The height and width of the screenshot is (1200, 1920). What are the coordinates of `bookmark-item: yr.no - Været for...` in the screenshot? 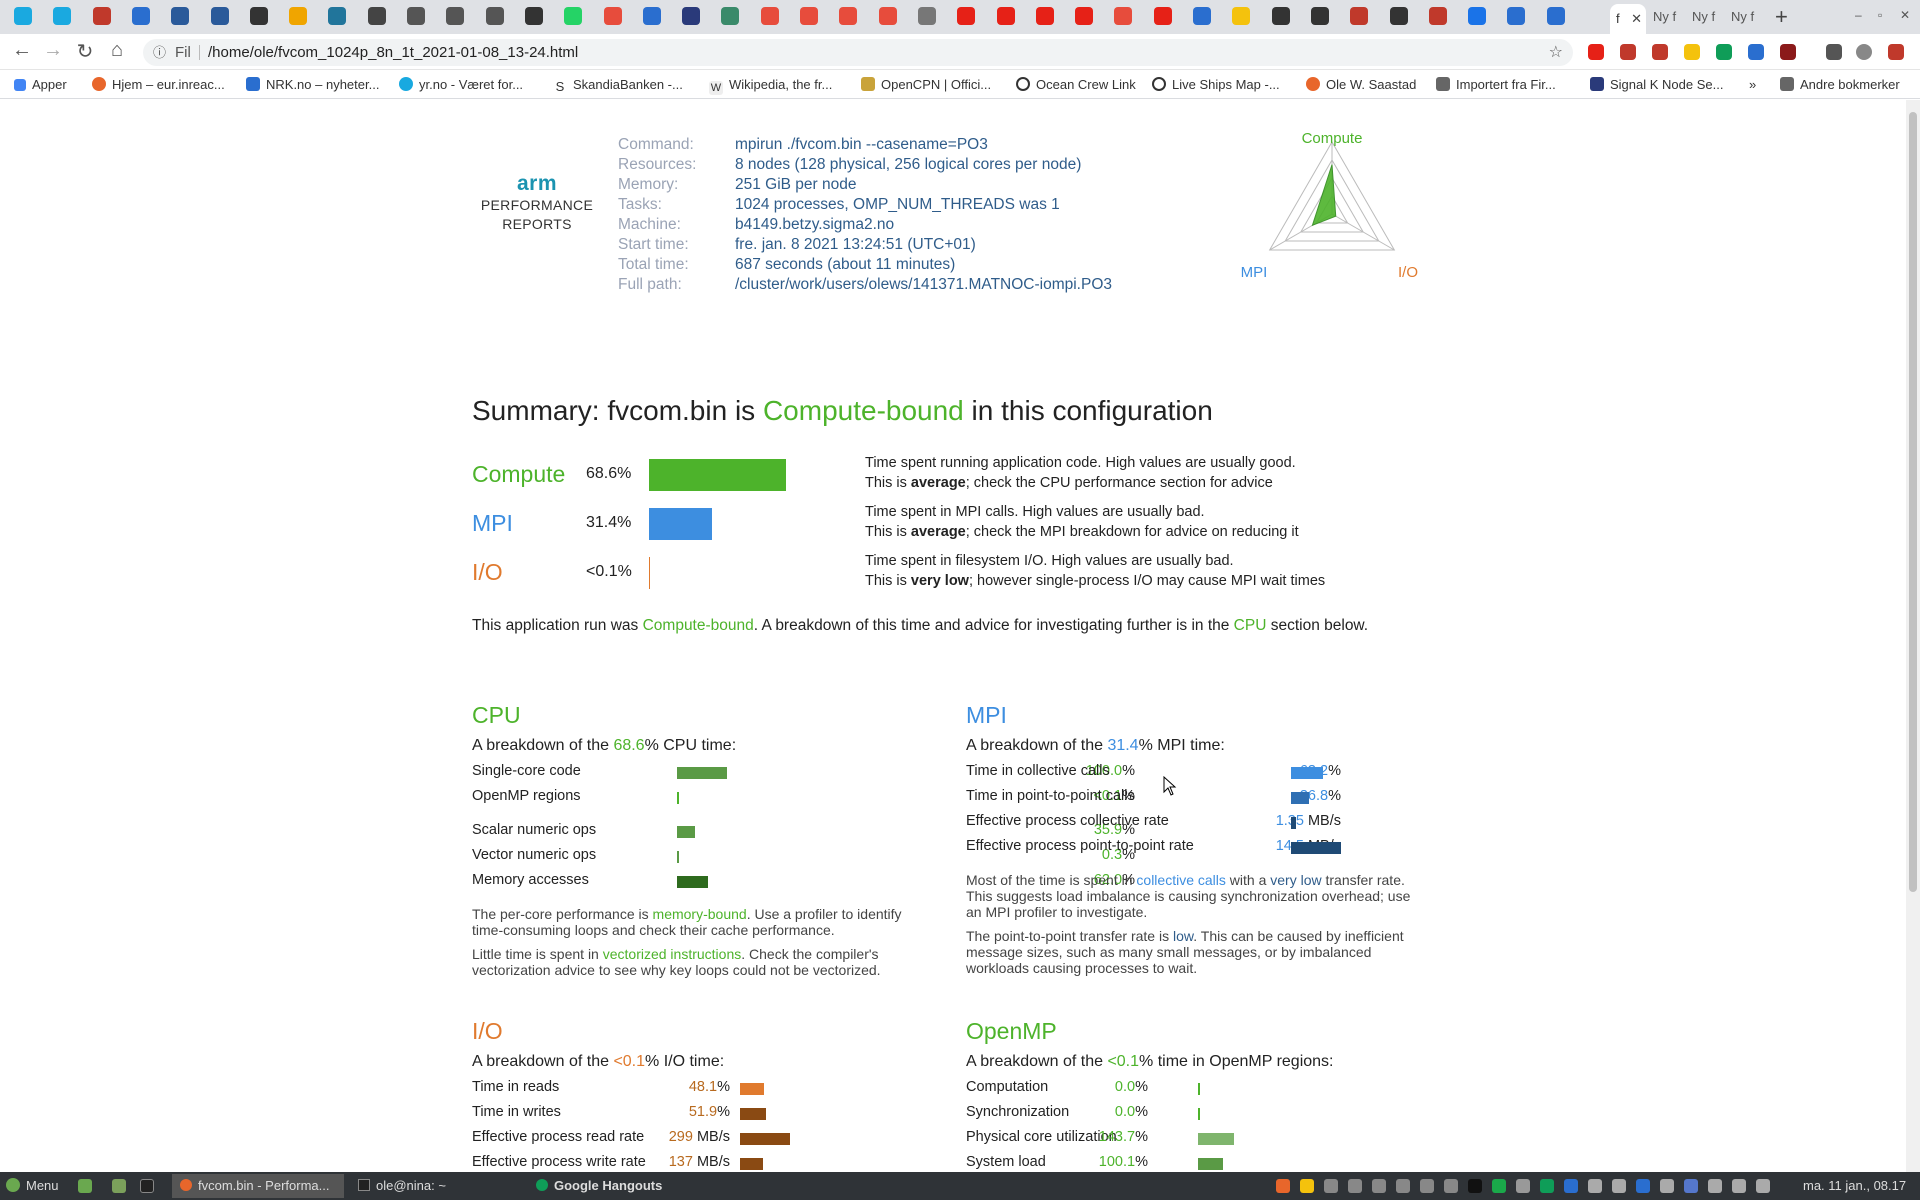 It's located at (461, 84).